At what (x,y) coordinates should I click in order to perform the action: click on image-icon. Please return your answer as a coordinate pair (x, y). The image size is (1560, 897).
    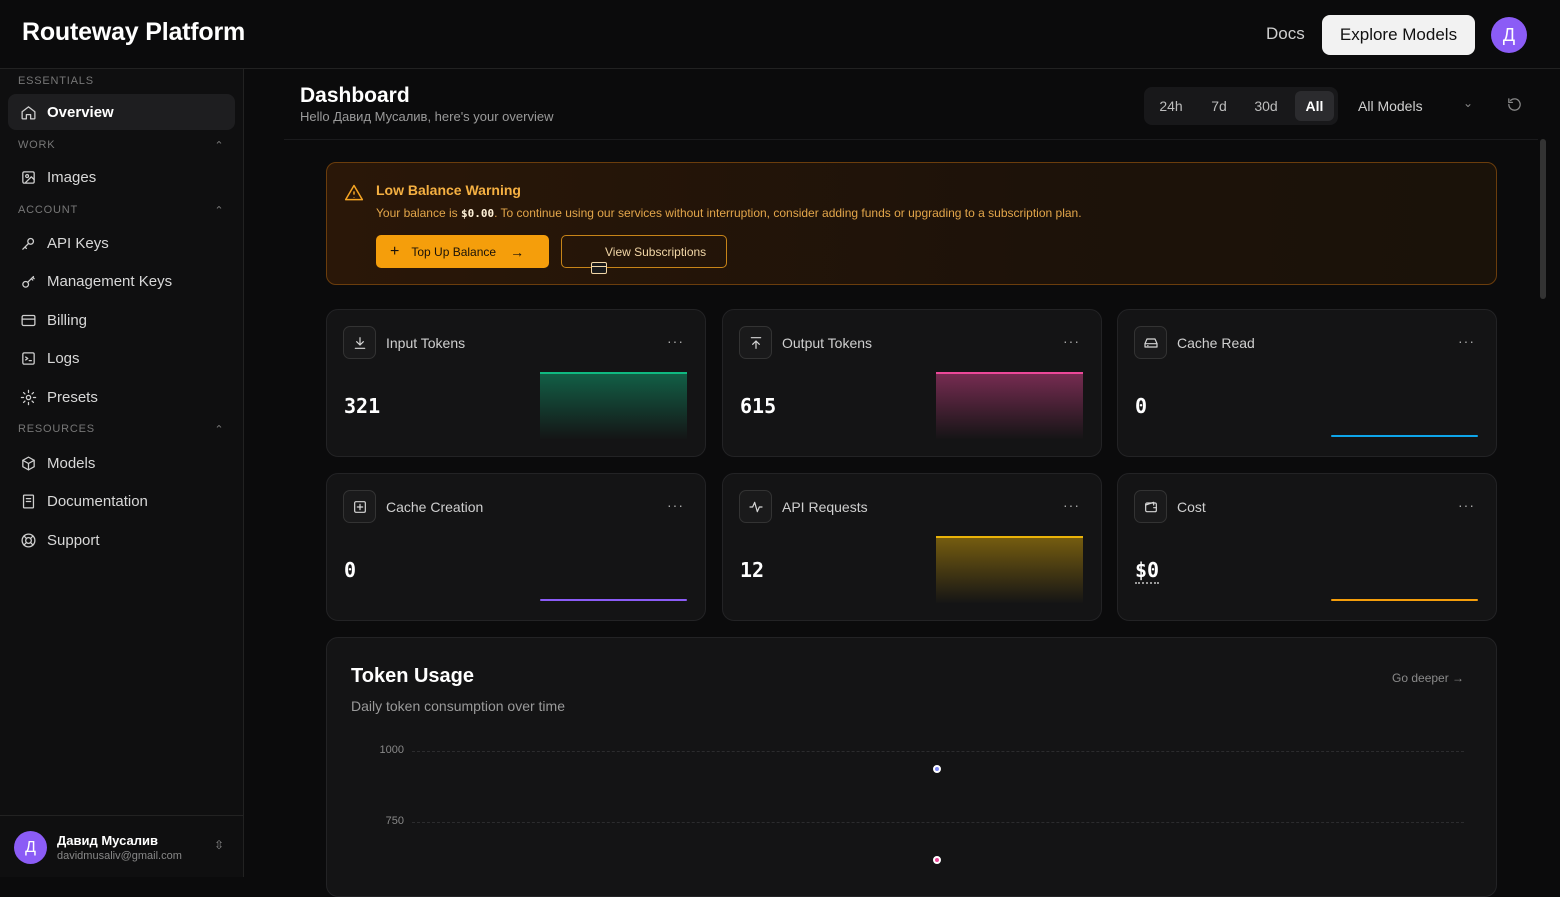
    Looking at the image, I should click on (28, 177).